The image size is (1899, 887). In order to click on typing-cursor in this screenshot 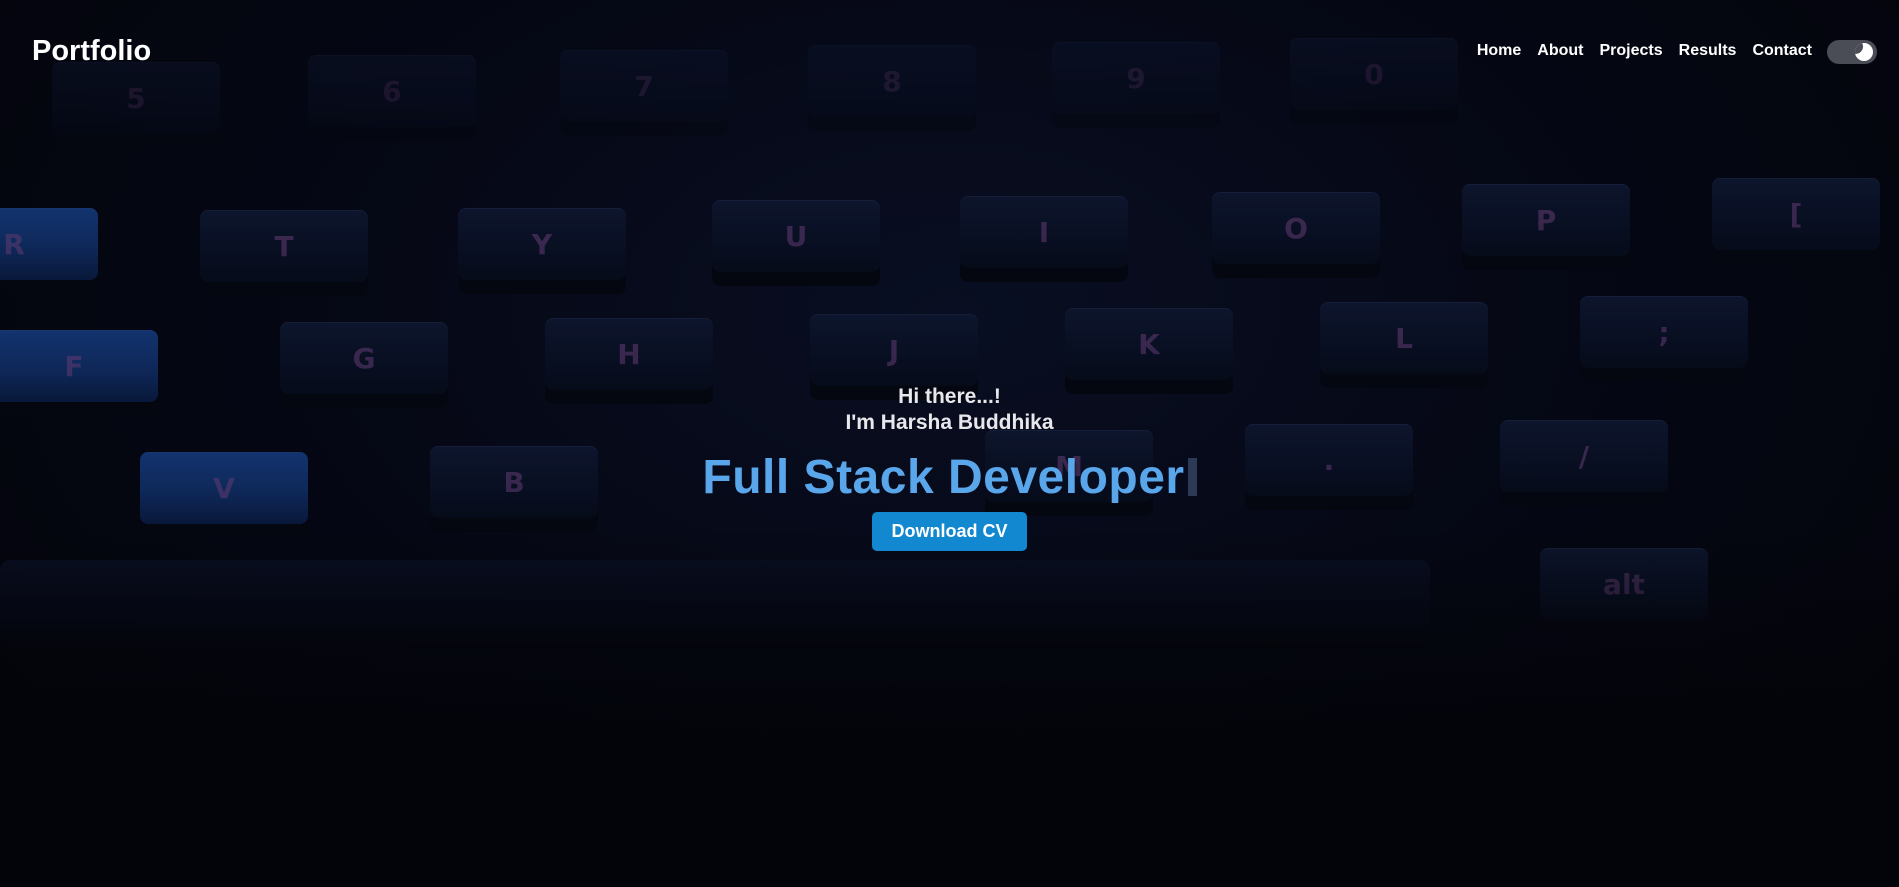, I will do `click(1192, 477)`.